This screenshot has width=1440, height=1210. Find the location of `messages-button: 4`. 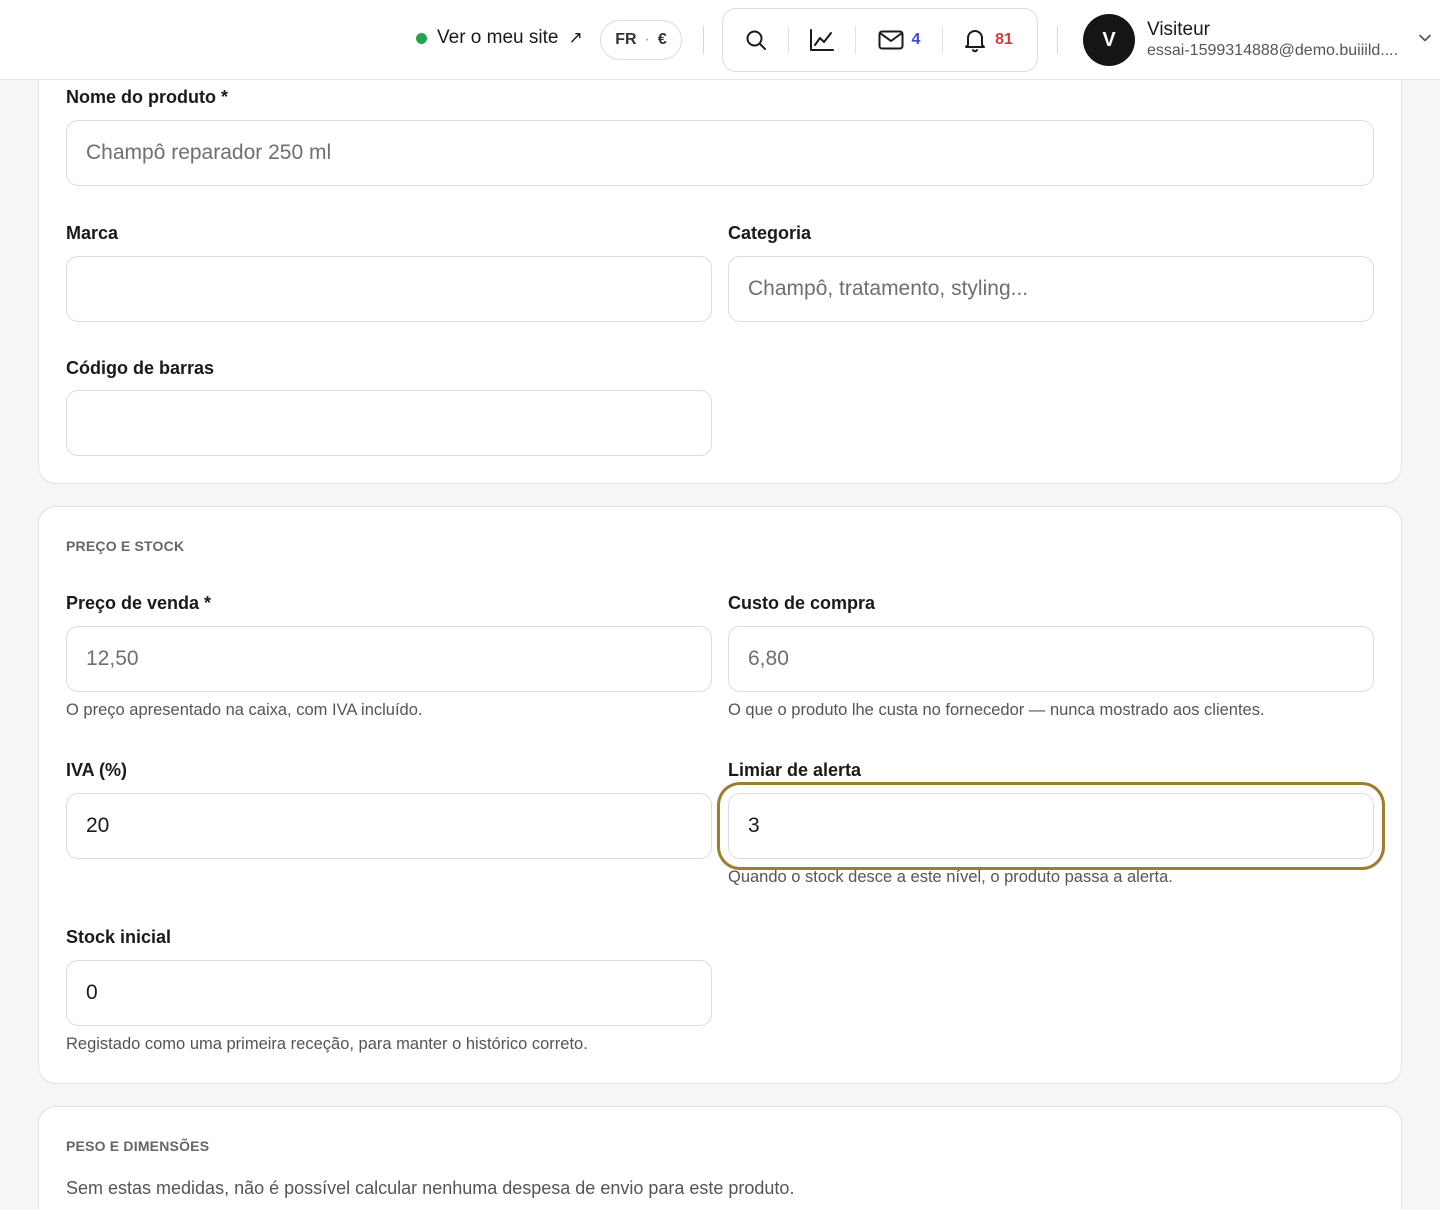

messages-button: 4 is located at coordinates (899, 40).